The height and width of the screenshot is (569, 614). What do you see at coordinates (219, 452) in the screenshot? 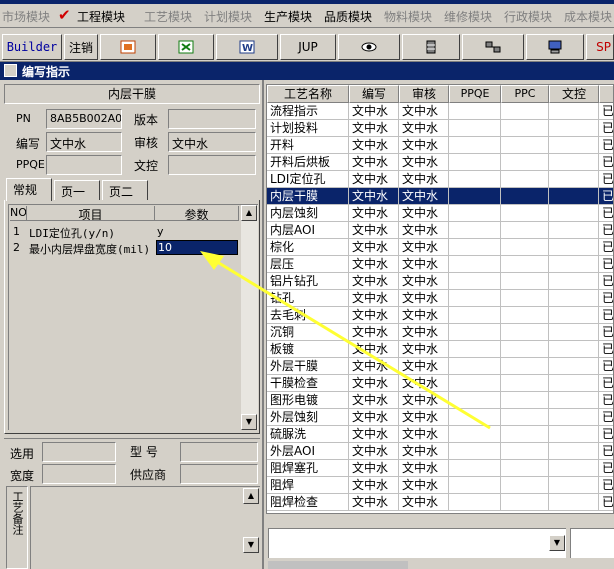
I see `model-field` at bounding box center [219, 452].